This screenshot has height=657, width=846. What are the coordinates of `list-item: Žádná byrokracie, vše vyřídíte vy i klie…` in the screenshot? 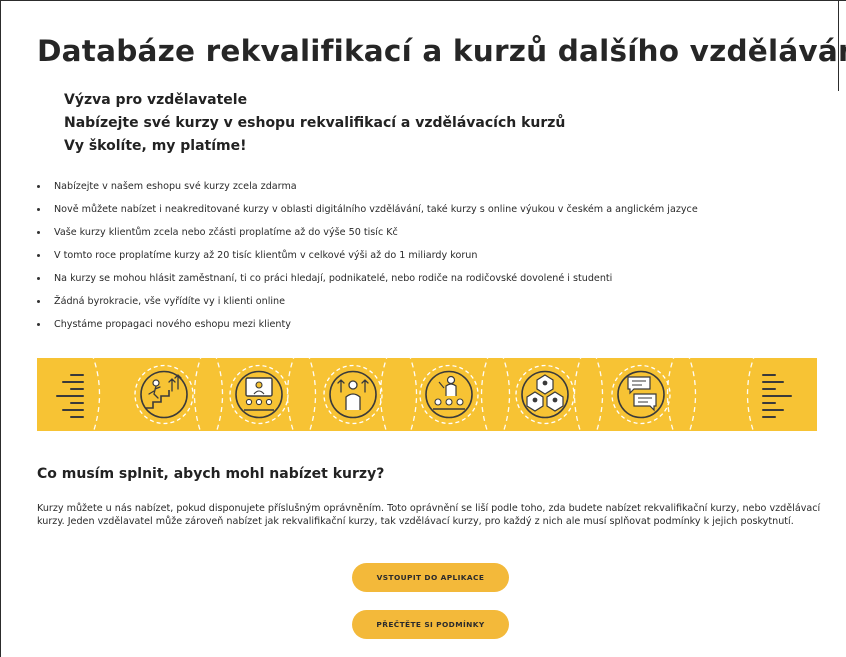 It's located at (367, 306).